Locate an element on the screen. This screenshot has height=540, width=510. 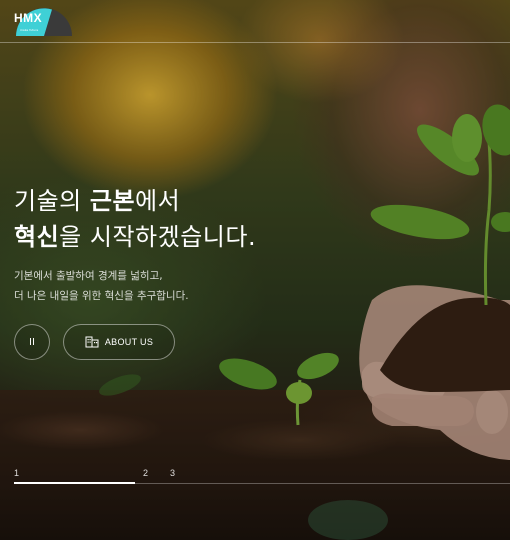
hero-title-line-2: 혁신을 시작하겠습니다. is located at coordinates (135, 237).